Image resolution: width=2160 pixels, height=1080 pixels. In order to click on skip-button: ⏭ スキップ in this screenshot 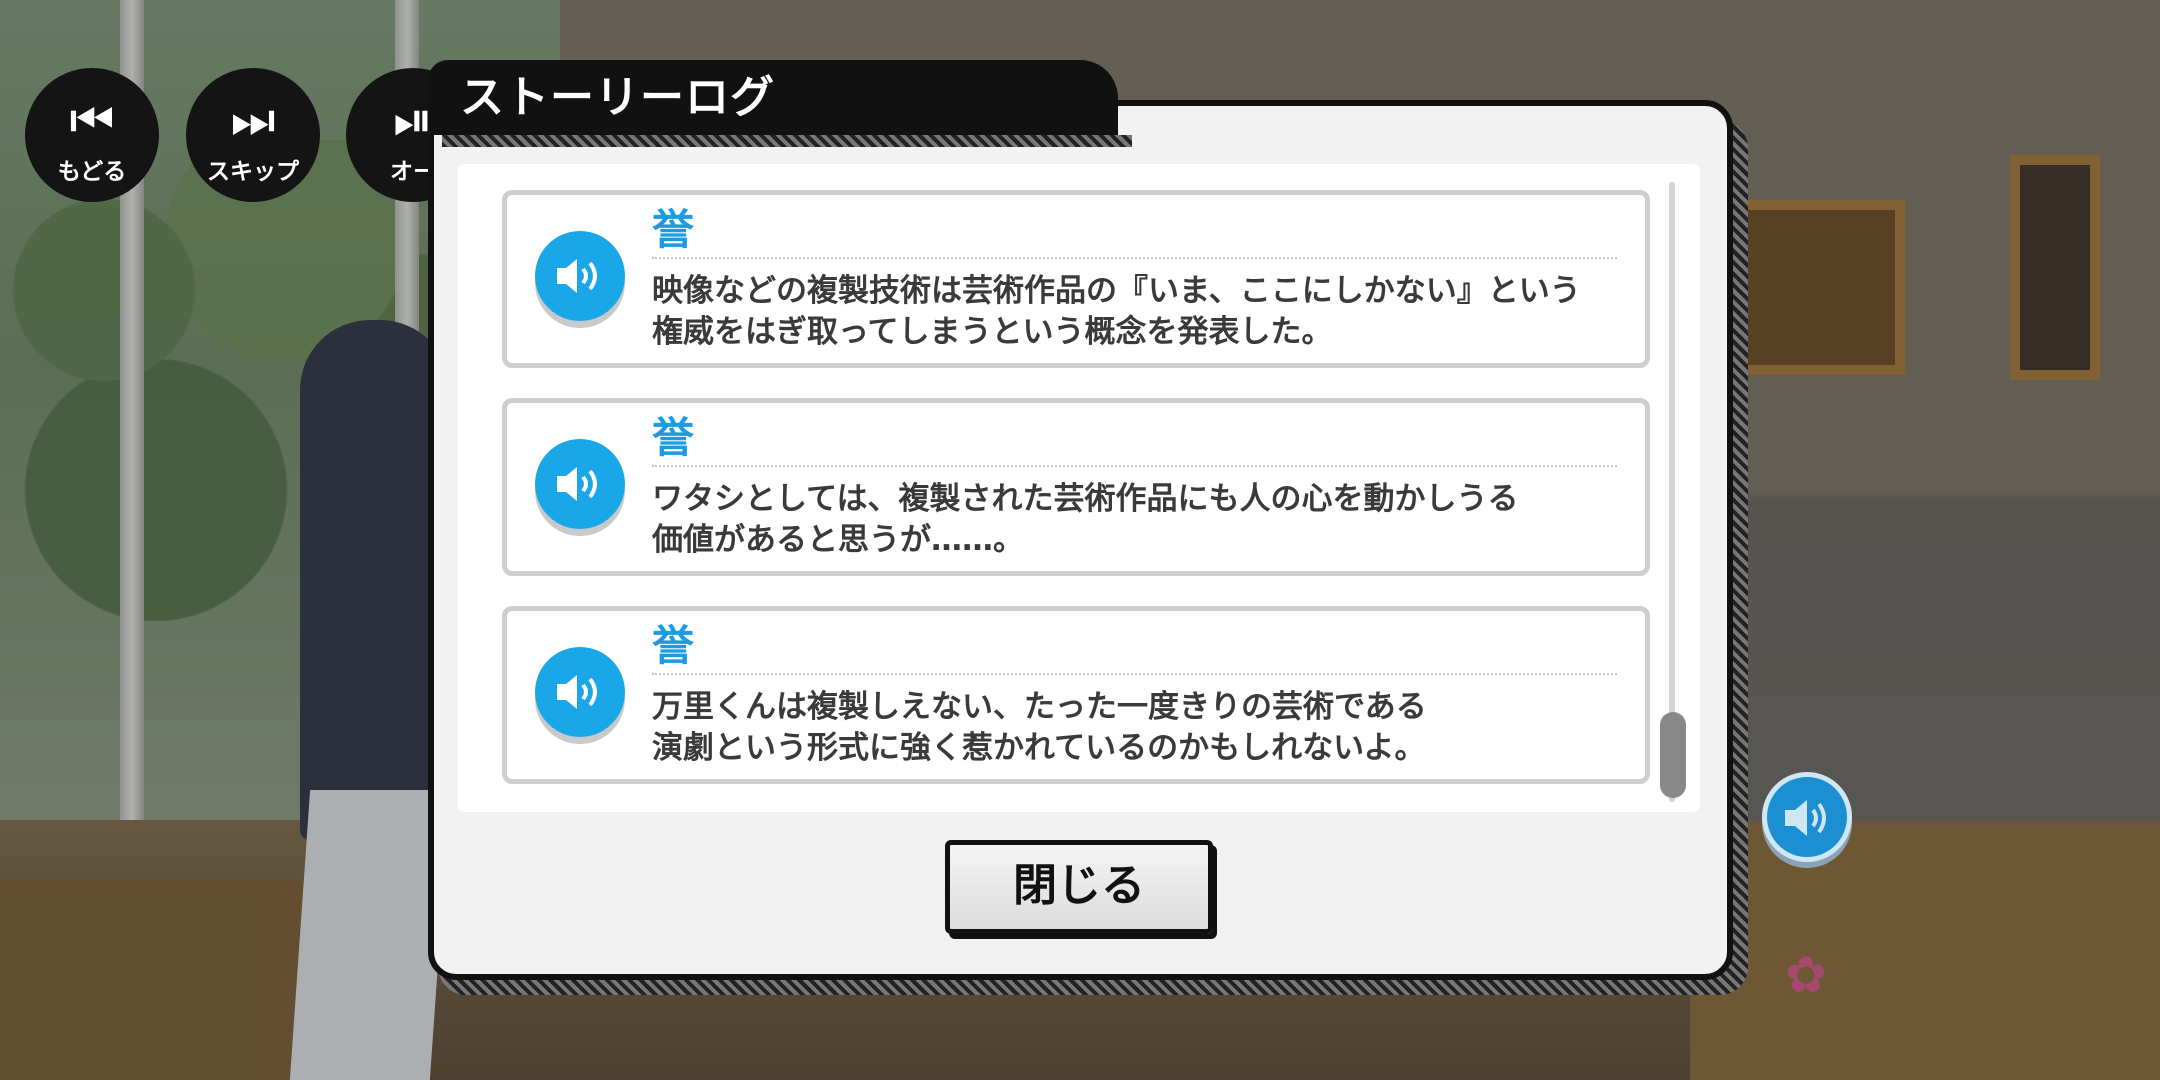, I will do `click(253, 135)`.